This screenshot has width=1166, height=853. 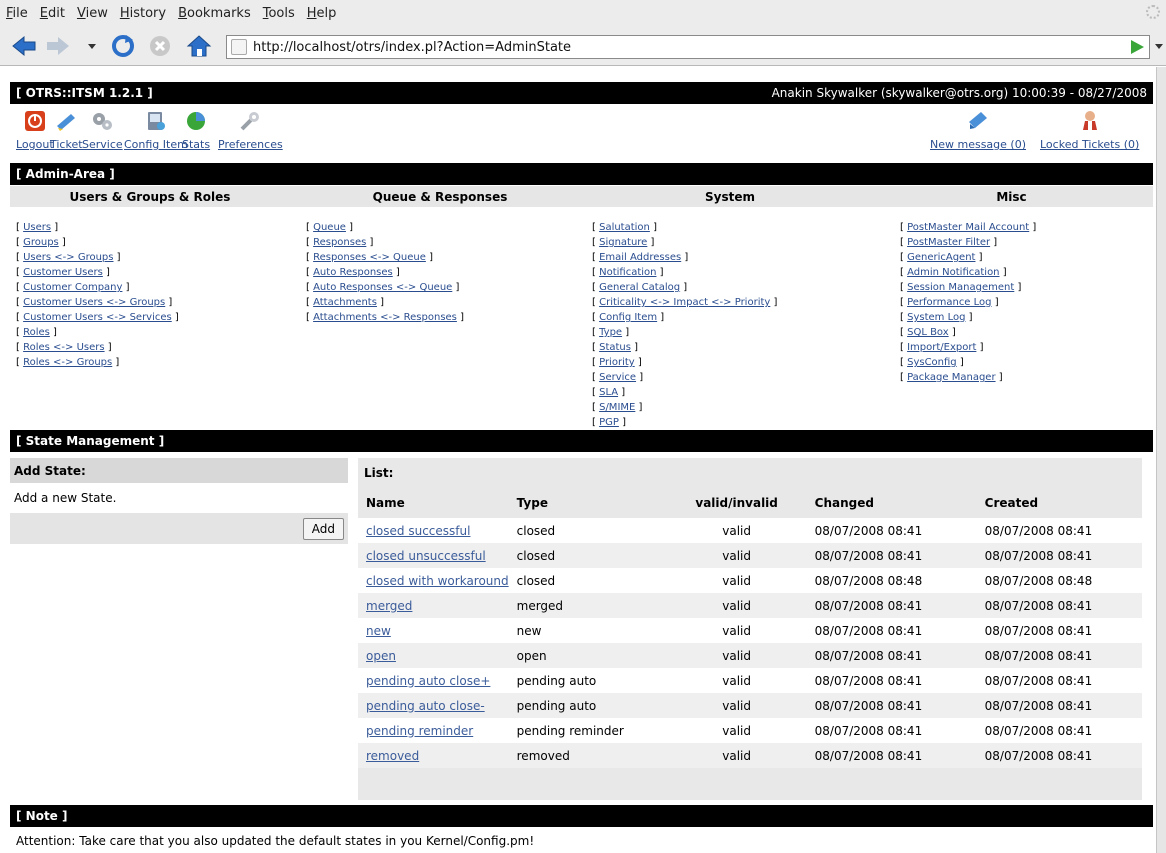 I want to click on state-changed-cell: 08/07/2008 08:41, so click(x=891, y=705).